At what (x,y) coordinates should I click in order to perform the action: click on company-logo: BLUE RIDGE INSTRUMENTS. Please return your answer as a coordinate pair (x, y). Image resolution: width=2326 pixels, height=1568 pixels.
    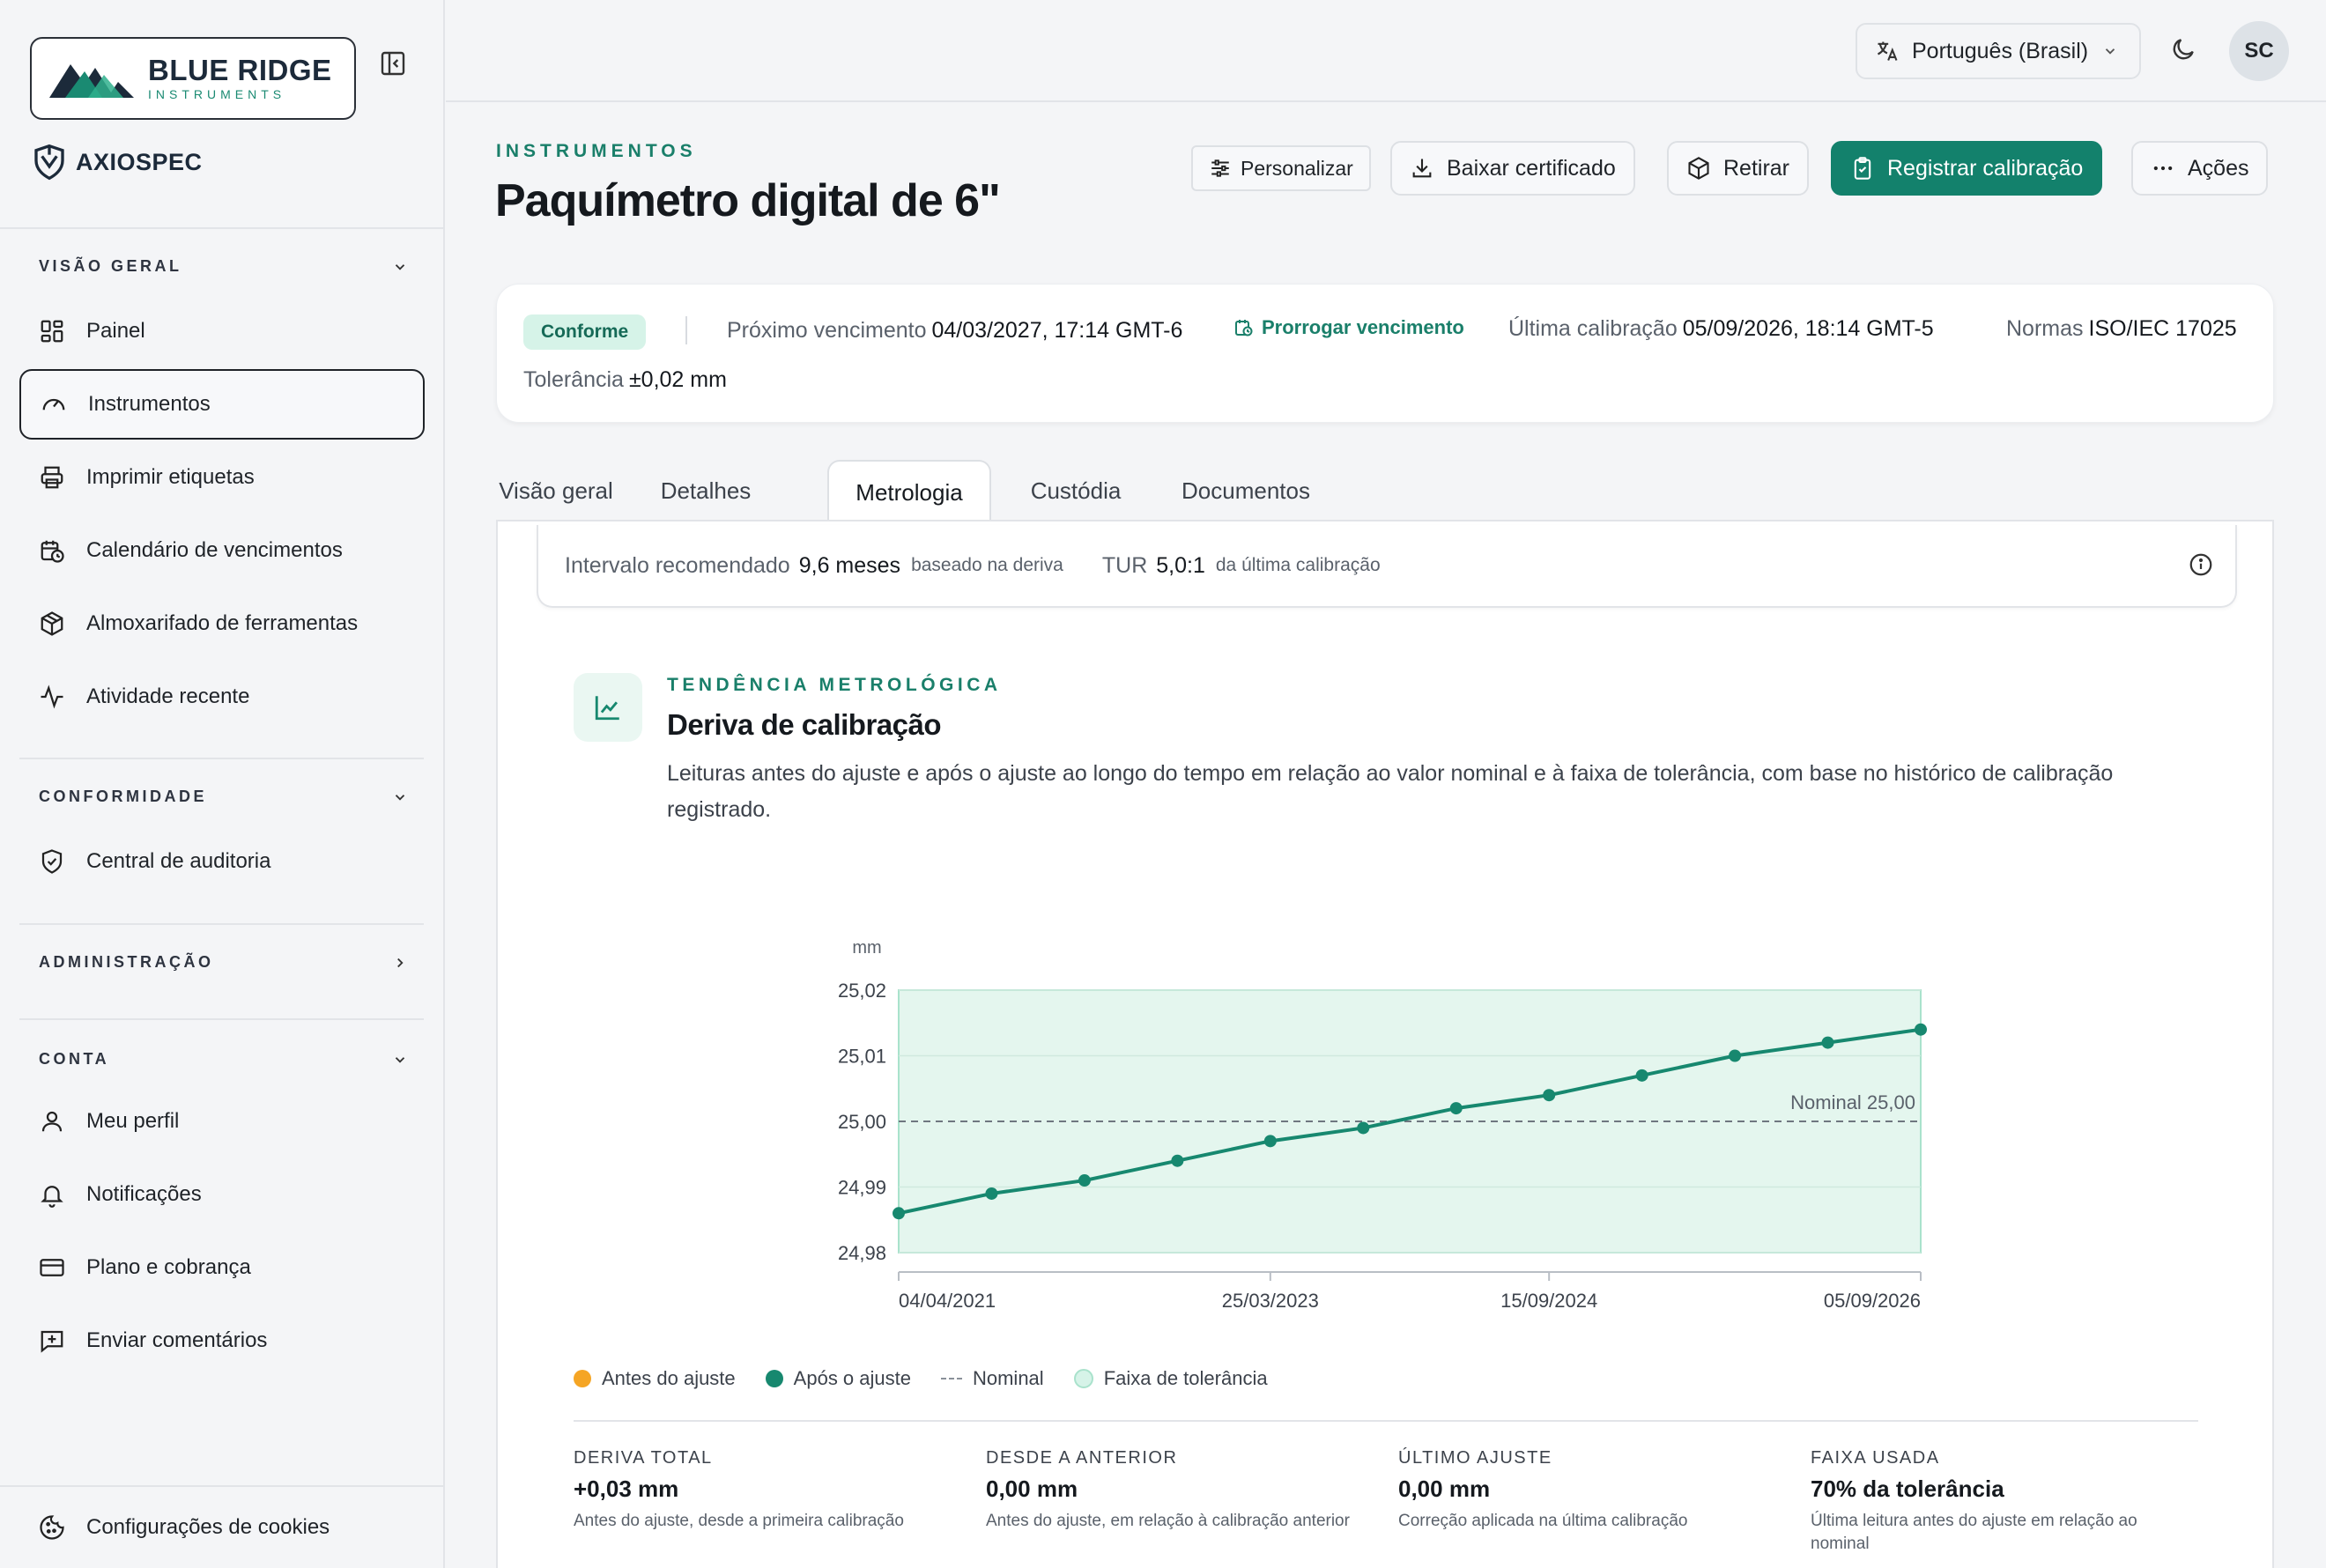
    Looking at the image, I should click on (193, 78).